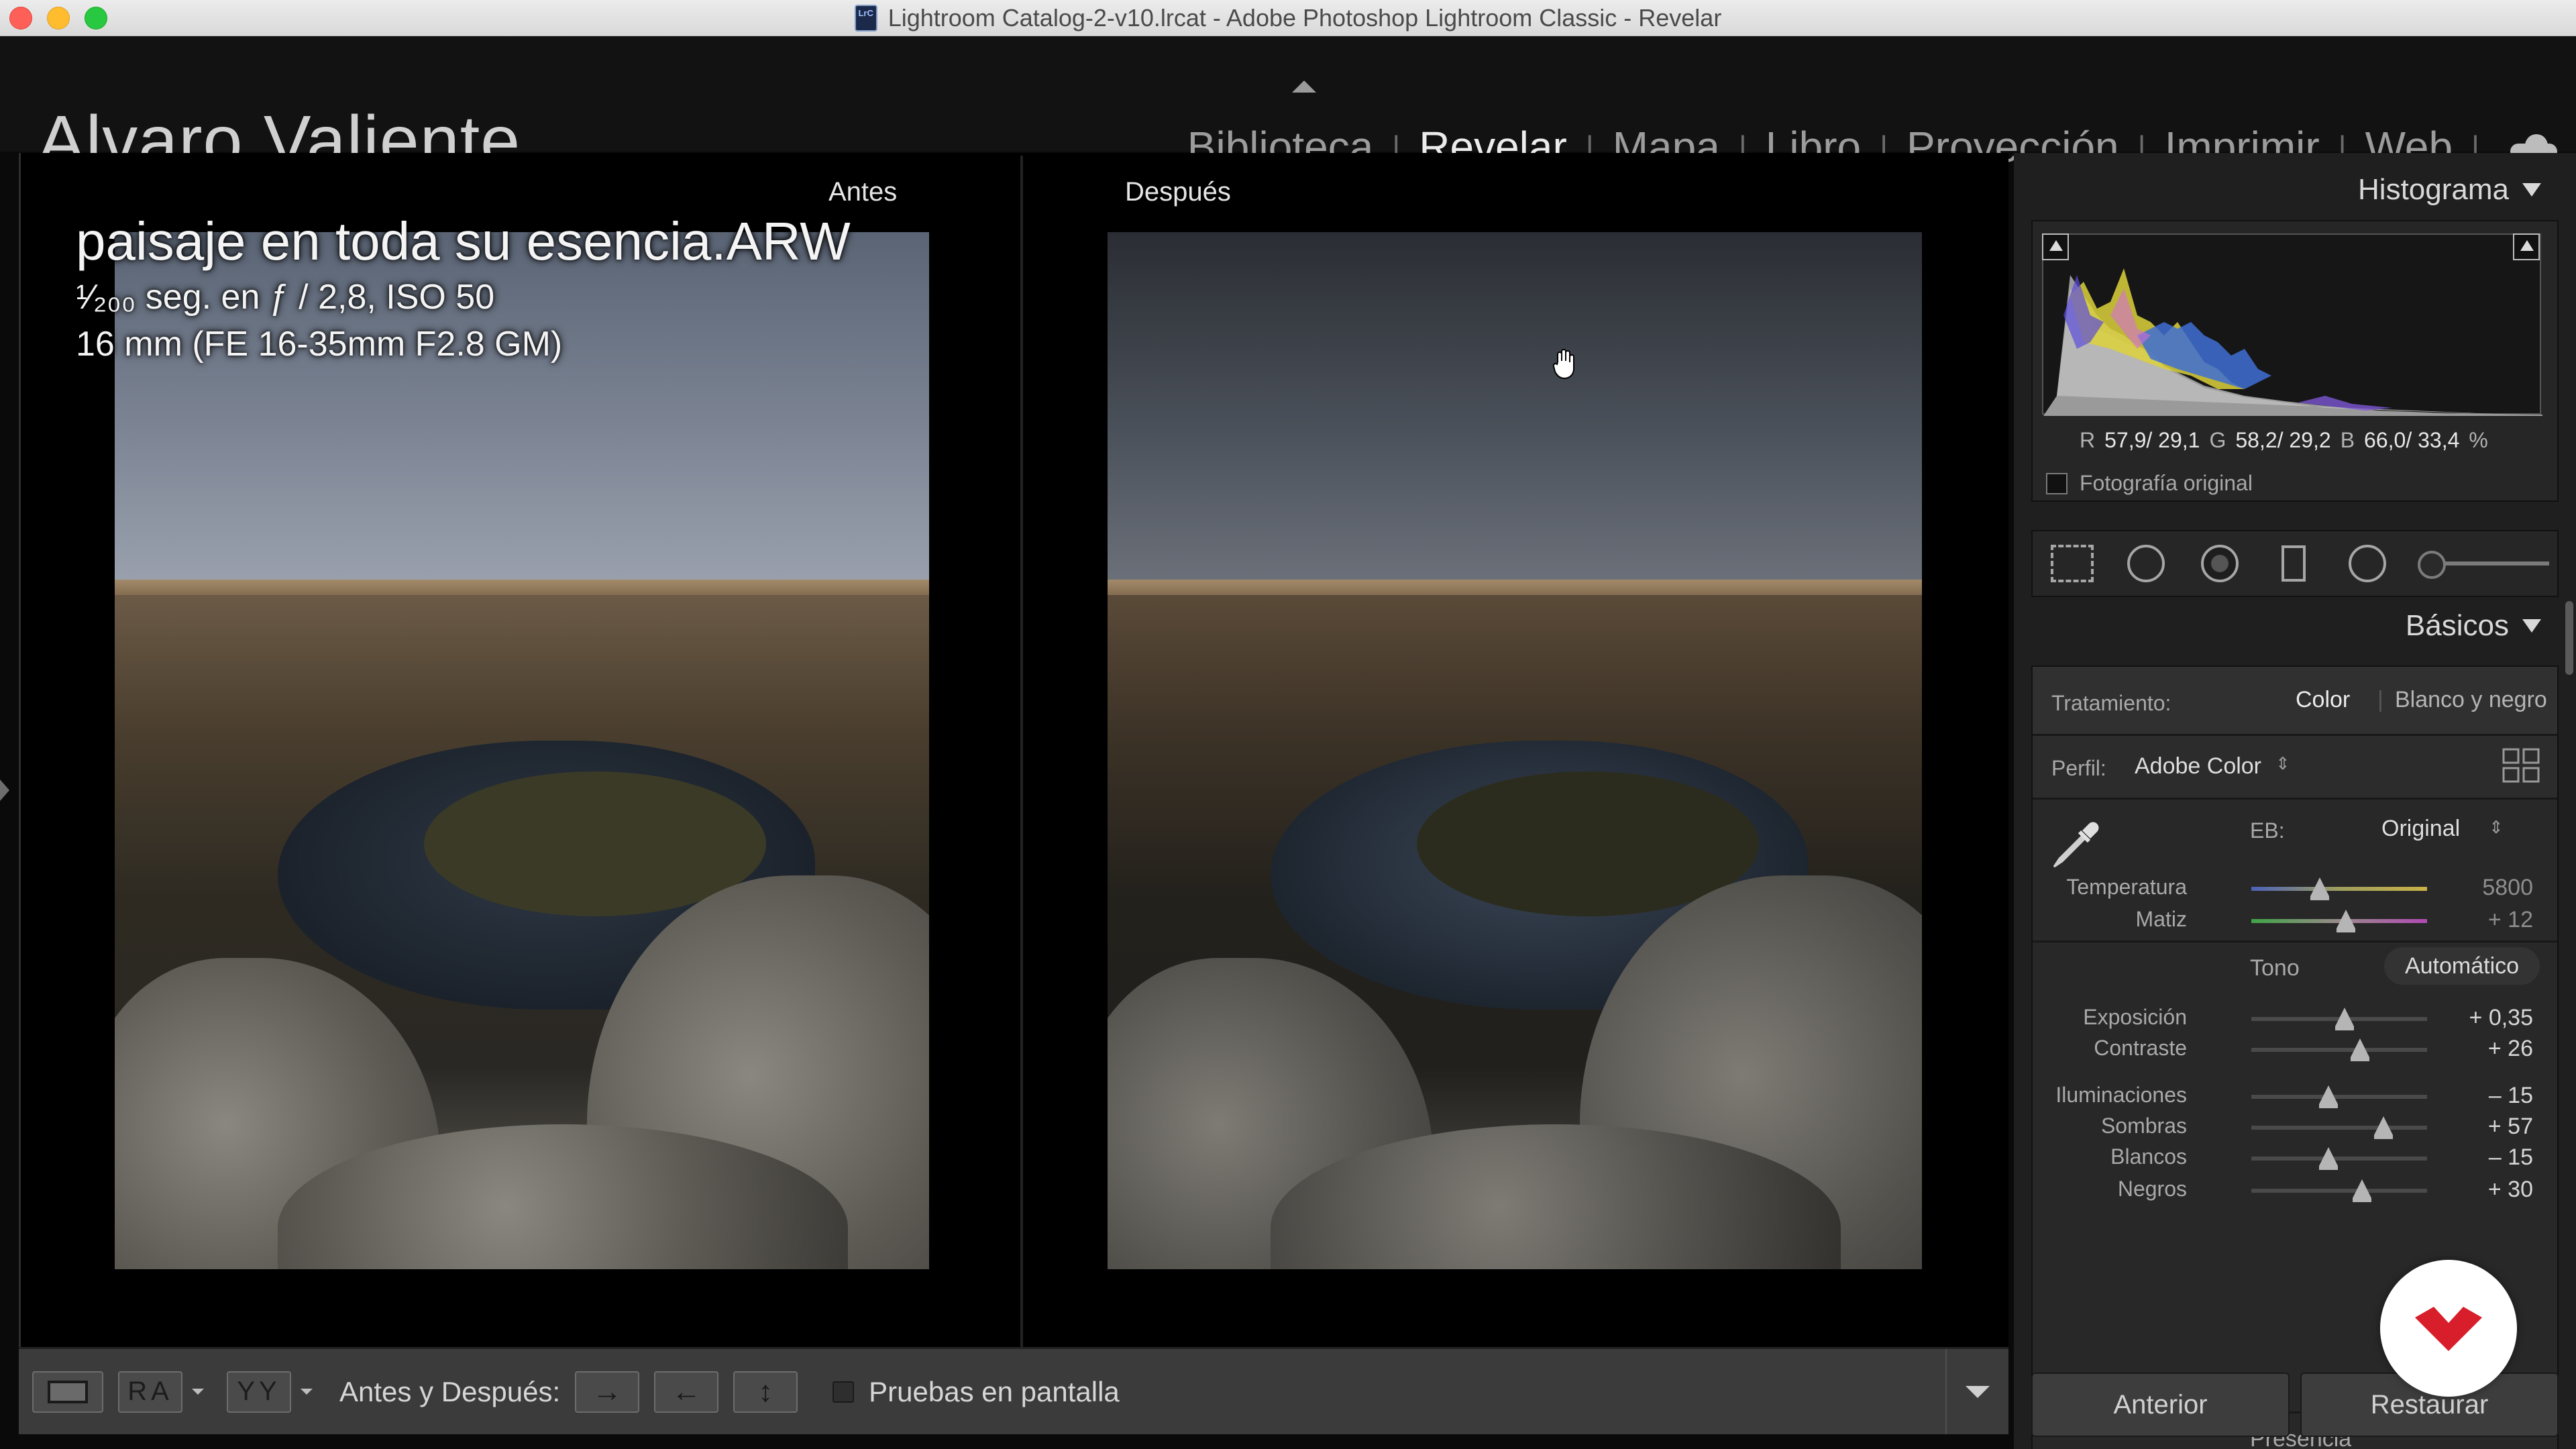 The width and height of the screenshot is (2576, 1449). Describe the element at coordinates (2473, 626) in the screenshot. I see `basic-header: Básicos` at that location.